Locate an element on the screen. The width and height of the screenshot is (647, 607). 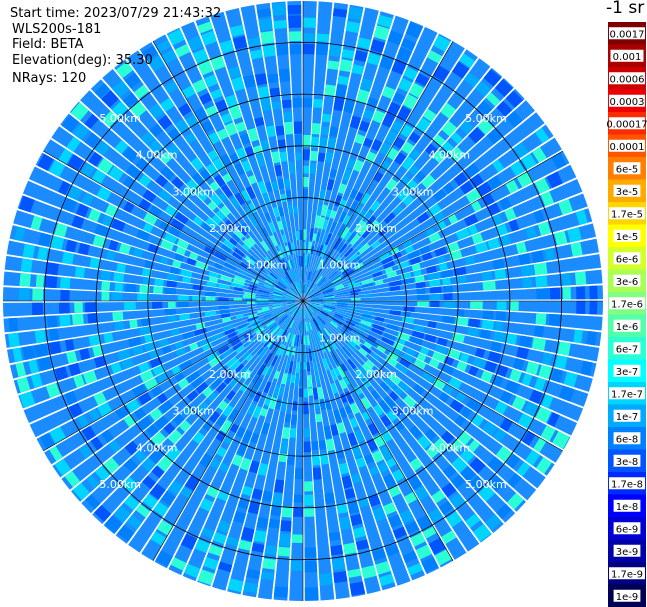
colorbar-label: 6e-6 is located at coordinates (627, 259).